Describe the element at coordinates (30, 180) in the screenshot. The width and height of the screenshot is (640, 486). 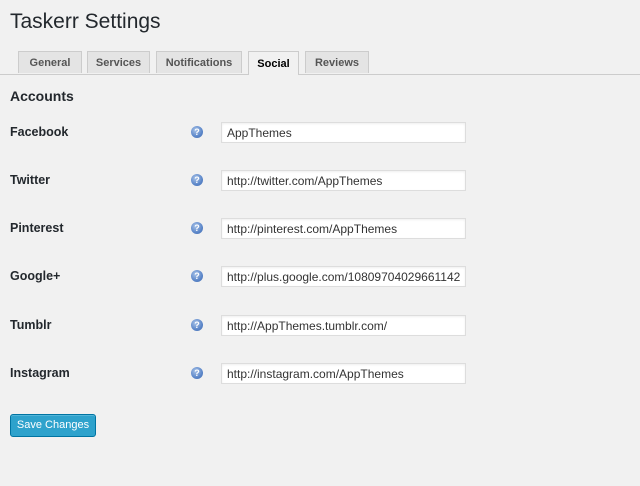
I see `twitter-label: Twitter` at that location.